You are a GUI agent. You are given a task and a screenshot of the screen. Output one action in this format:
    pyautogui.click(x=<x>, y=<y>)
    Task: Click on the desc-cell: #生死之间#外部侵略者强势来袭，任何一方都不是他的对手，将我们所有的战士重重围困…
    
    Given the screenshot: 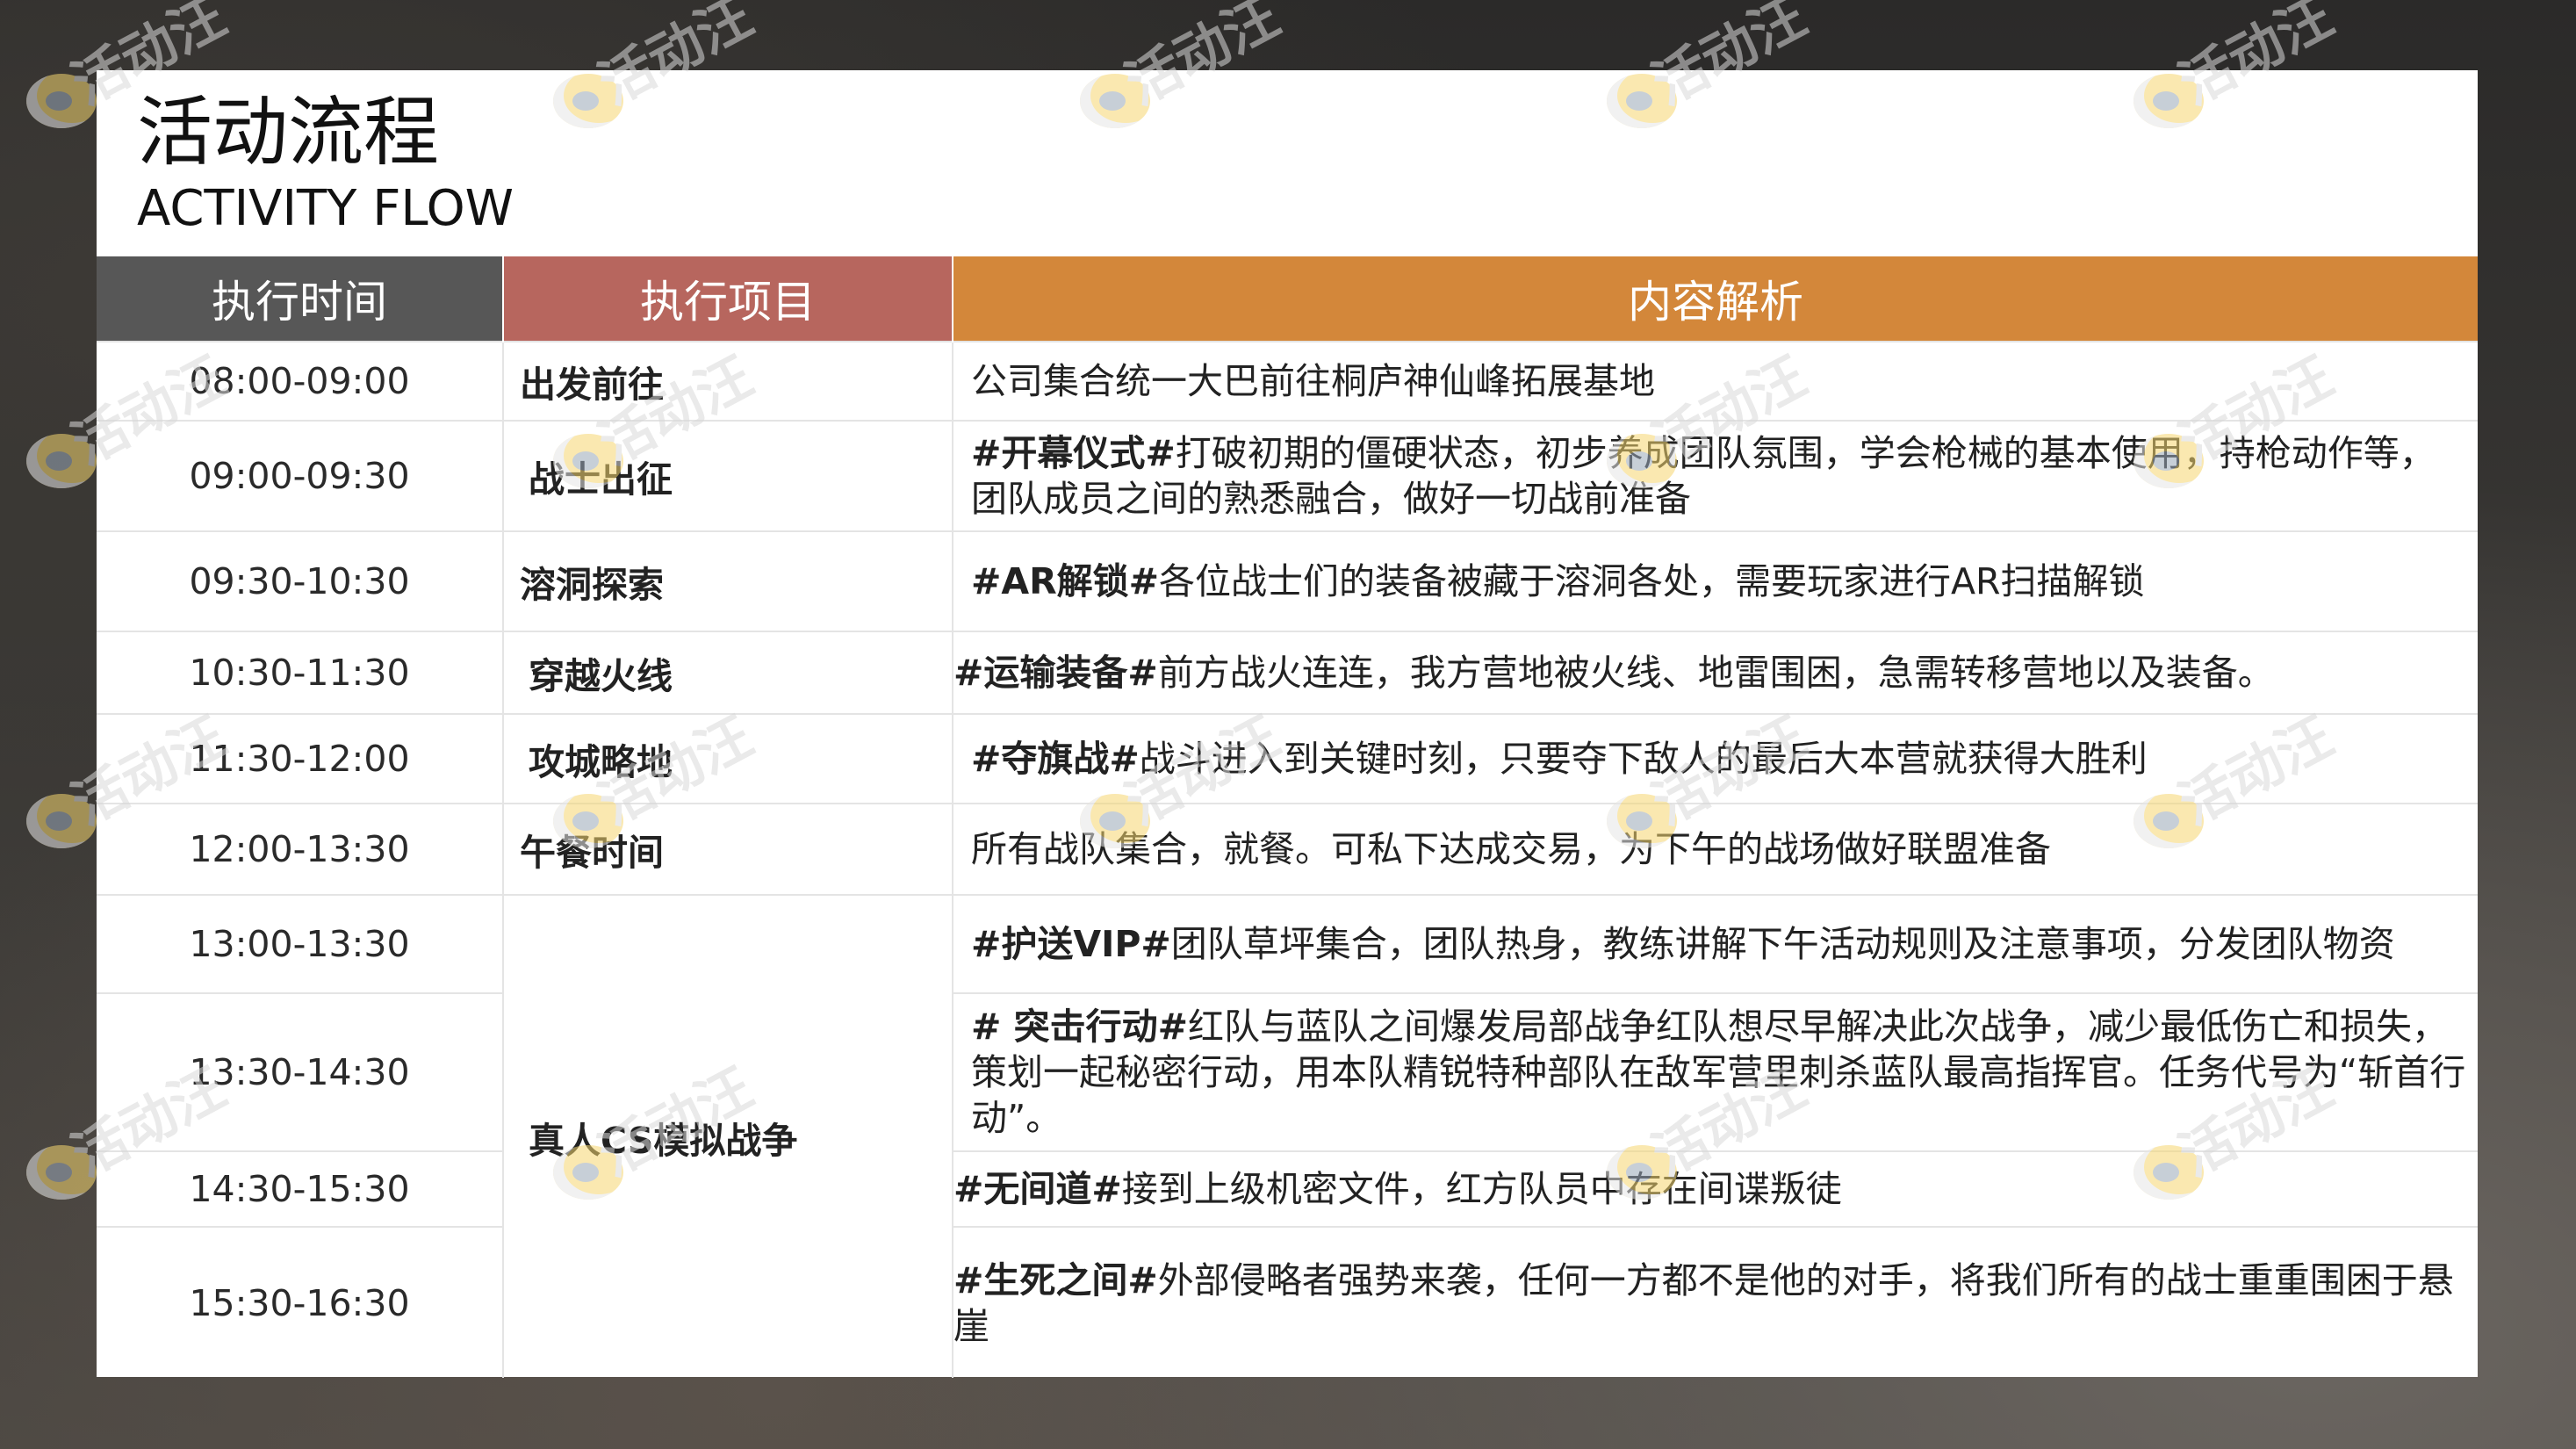 What is the action you would take?
    pyautogui.click(x=1715, y=1302)
    